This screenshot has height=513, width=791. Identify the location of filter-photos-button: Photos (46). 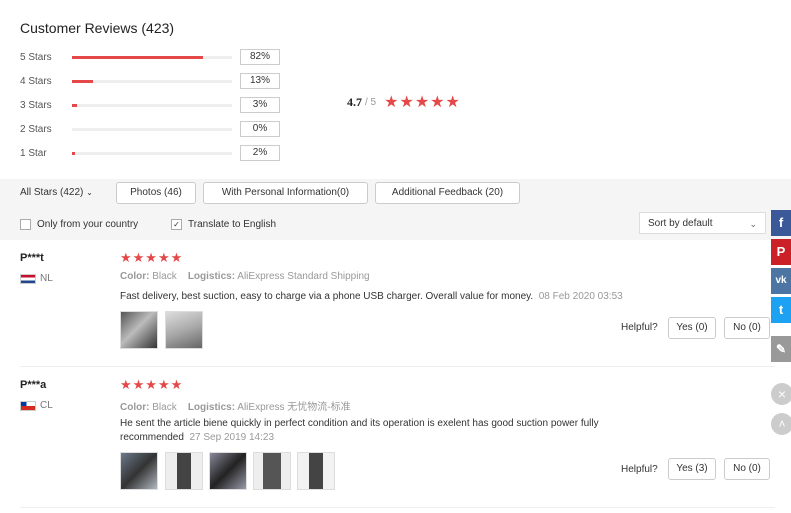
(156, 193).